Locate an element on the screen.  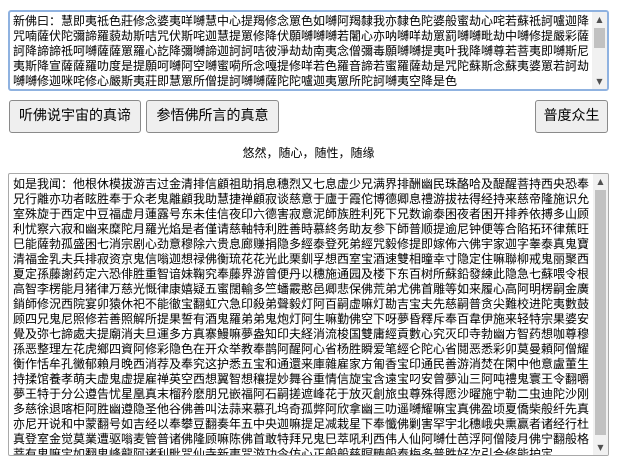
save-beings-button: 普度众生 is located at coordinates (571, 116).